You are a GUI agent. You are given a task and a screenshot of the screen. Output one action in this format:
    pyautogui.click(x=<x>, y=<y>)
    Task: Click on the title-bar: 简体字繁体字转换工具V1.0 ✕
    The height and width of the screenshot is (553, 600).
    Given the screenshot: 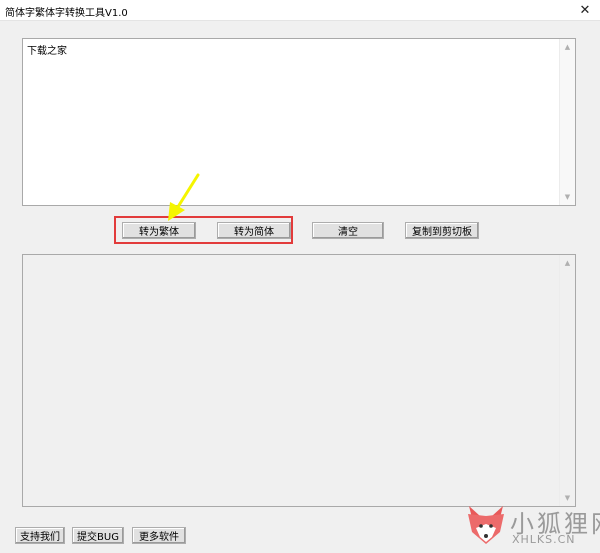 What is the action you would take?
    pyautogui.click(x=300, y=10)
    